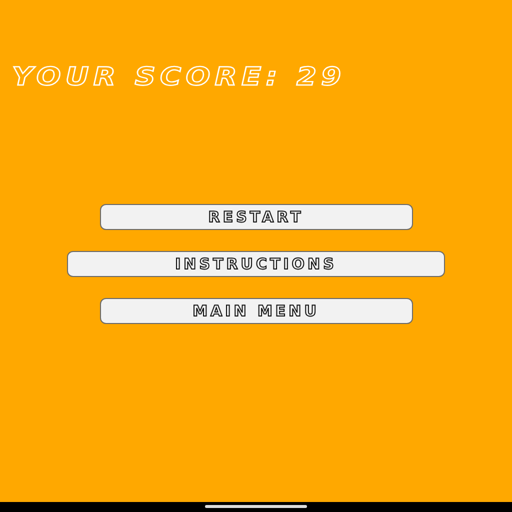 Image resolution: width=512 pixels, height=512 pixels. I want to click on menu-button: MAIN MENU, so click(256, 311).